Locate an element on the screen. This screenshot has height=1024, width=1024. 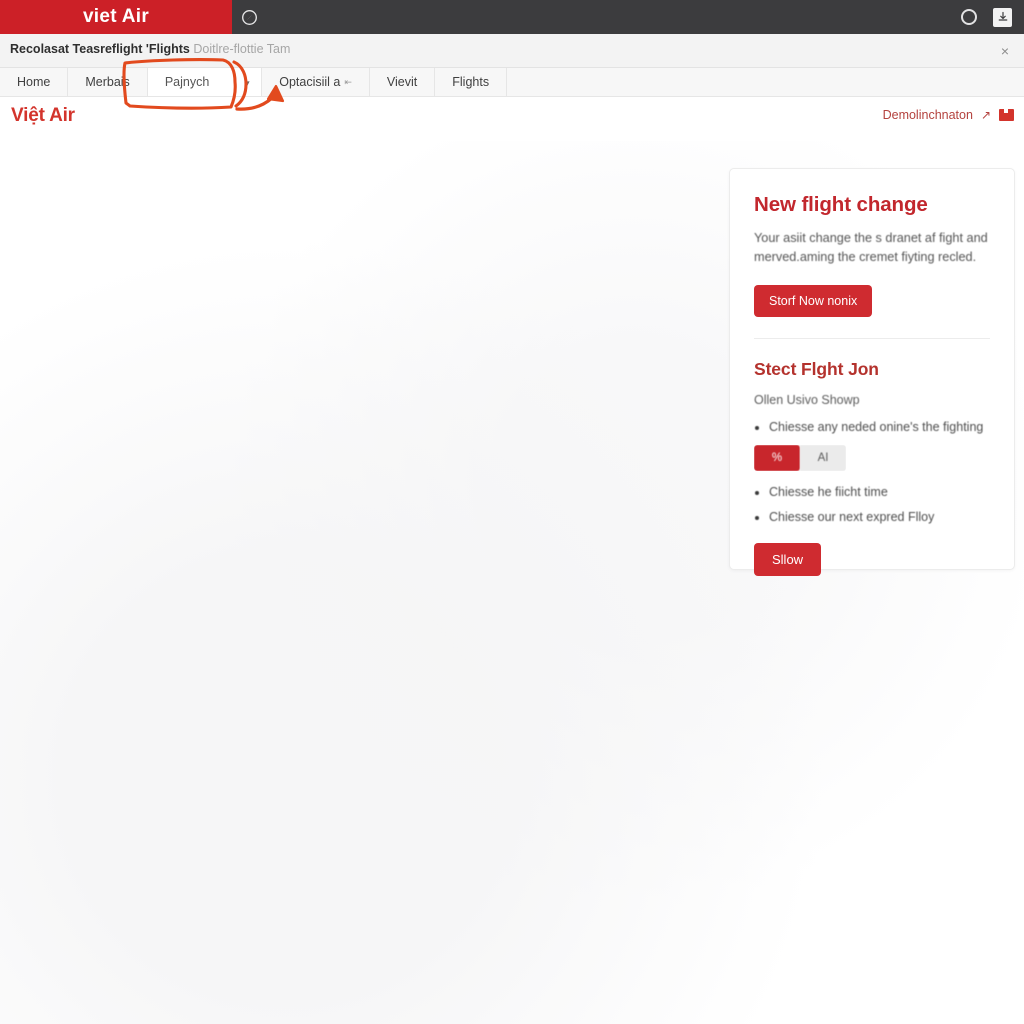
nav-dropdown-pajnych: Pajnych ▼ is located at coordinates (205, 82).